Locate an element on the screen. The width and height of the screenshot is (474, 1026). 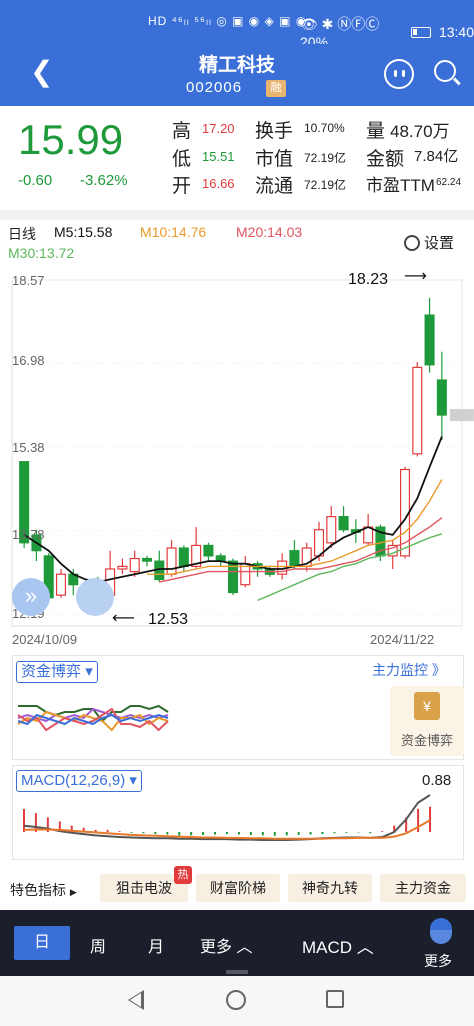
feature-indicators-link: 特色指标 ▶ is located at coordinates (43, 890).